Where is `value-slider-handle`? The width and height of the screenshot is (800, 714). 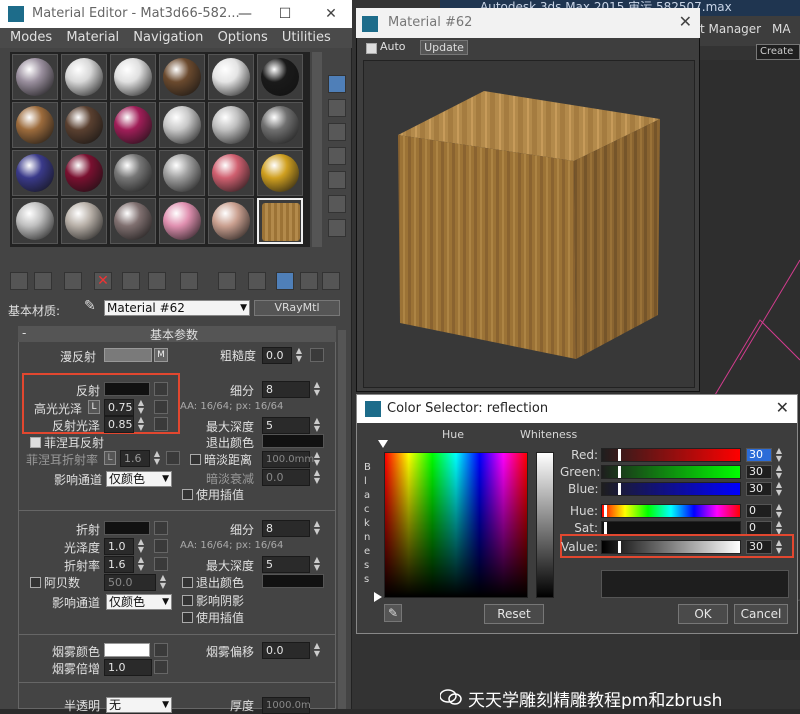
value-slider-handle is located at coordinates (619, 547).